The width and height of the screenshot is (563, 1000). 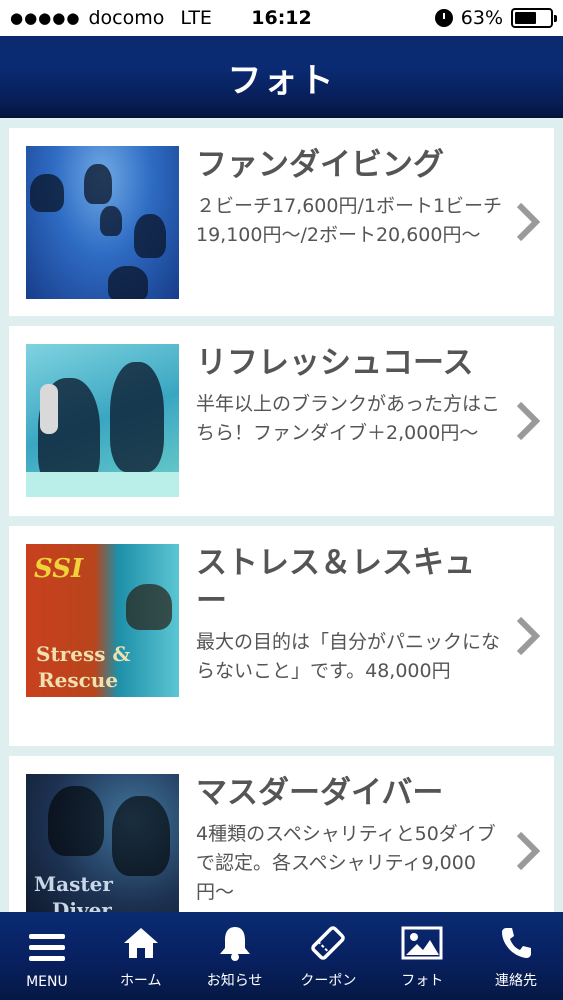 I want to click on status-right: 63%, so click(x=495, y=18).